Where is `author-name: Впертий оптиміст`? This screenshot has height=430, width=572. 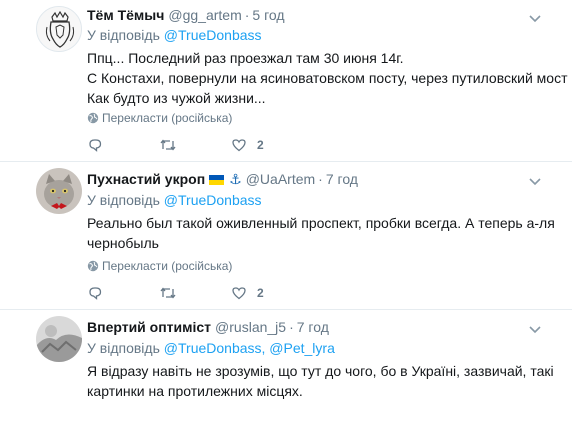 author-name: Впертий оптиміст is located at coordinates (149, 327).